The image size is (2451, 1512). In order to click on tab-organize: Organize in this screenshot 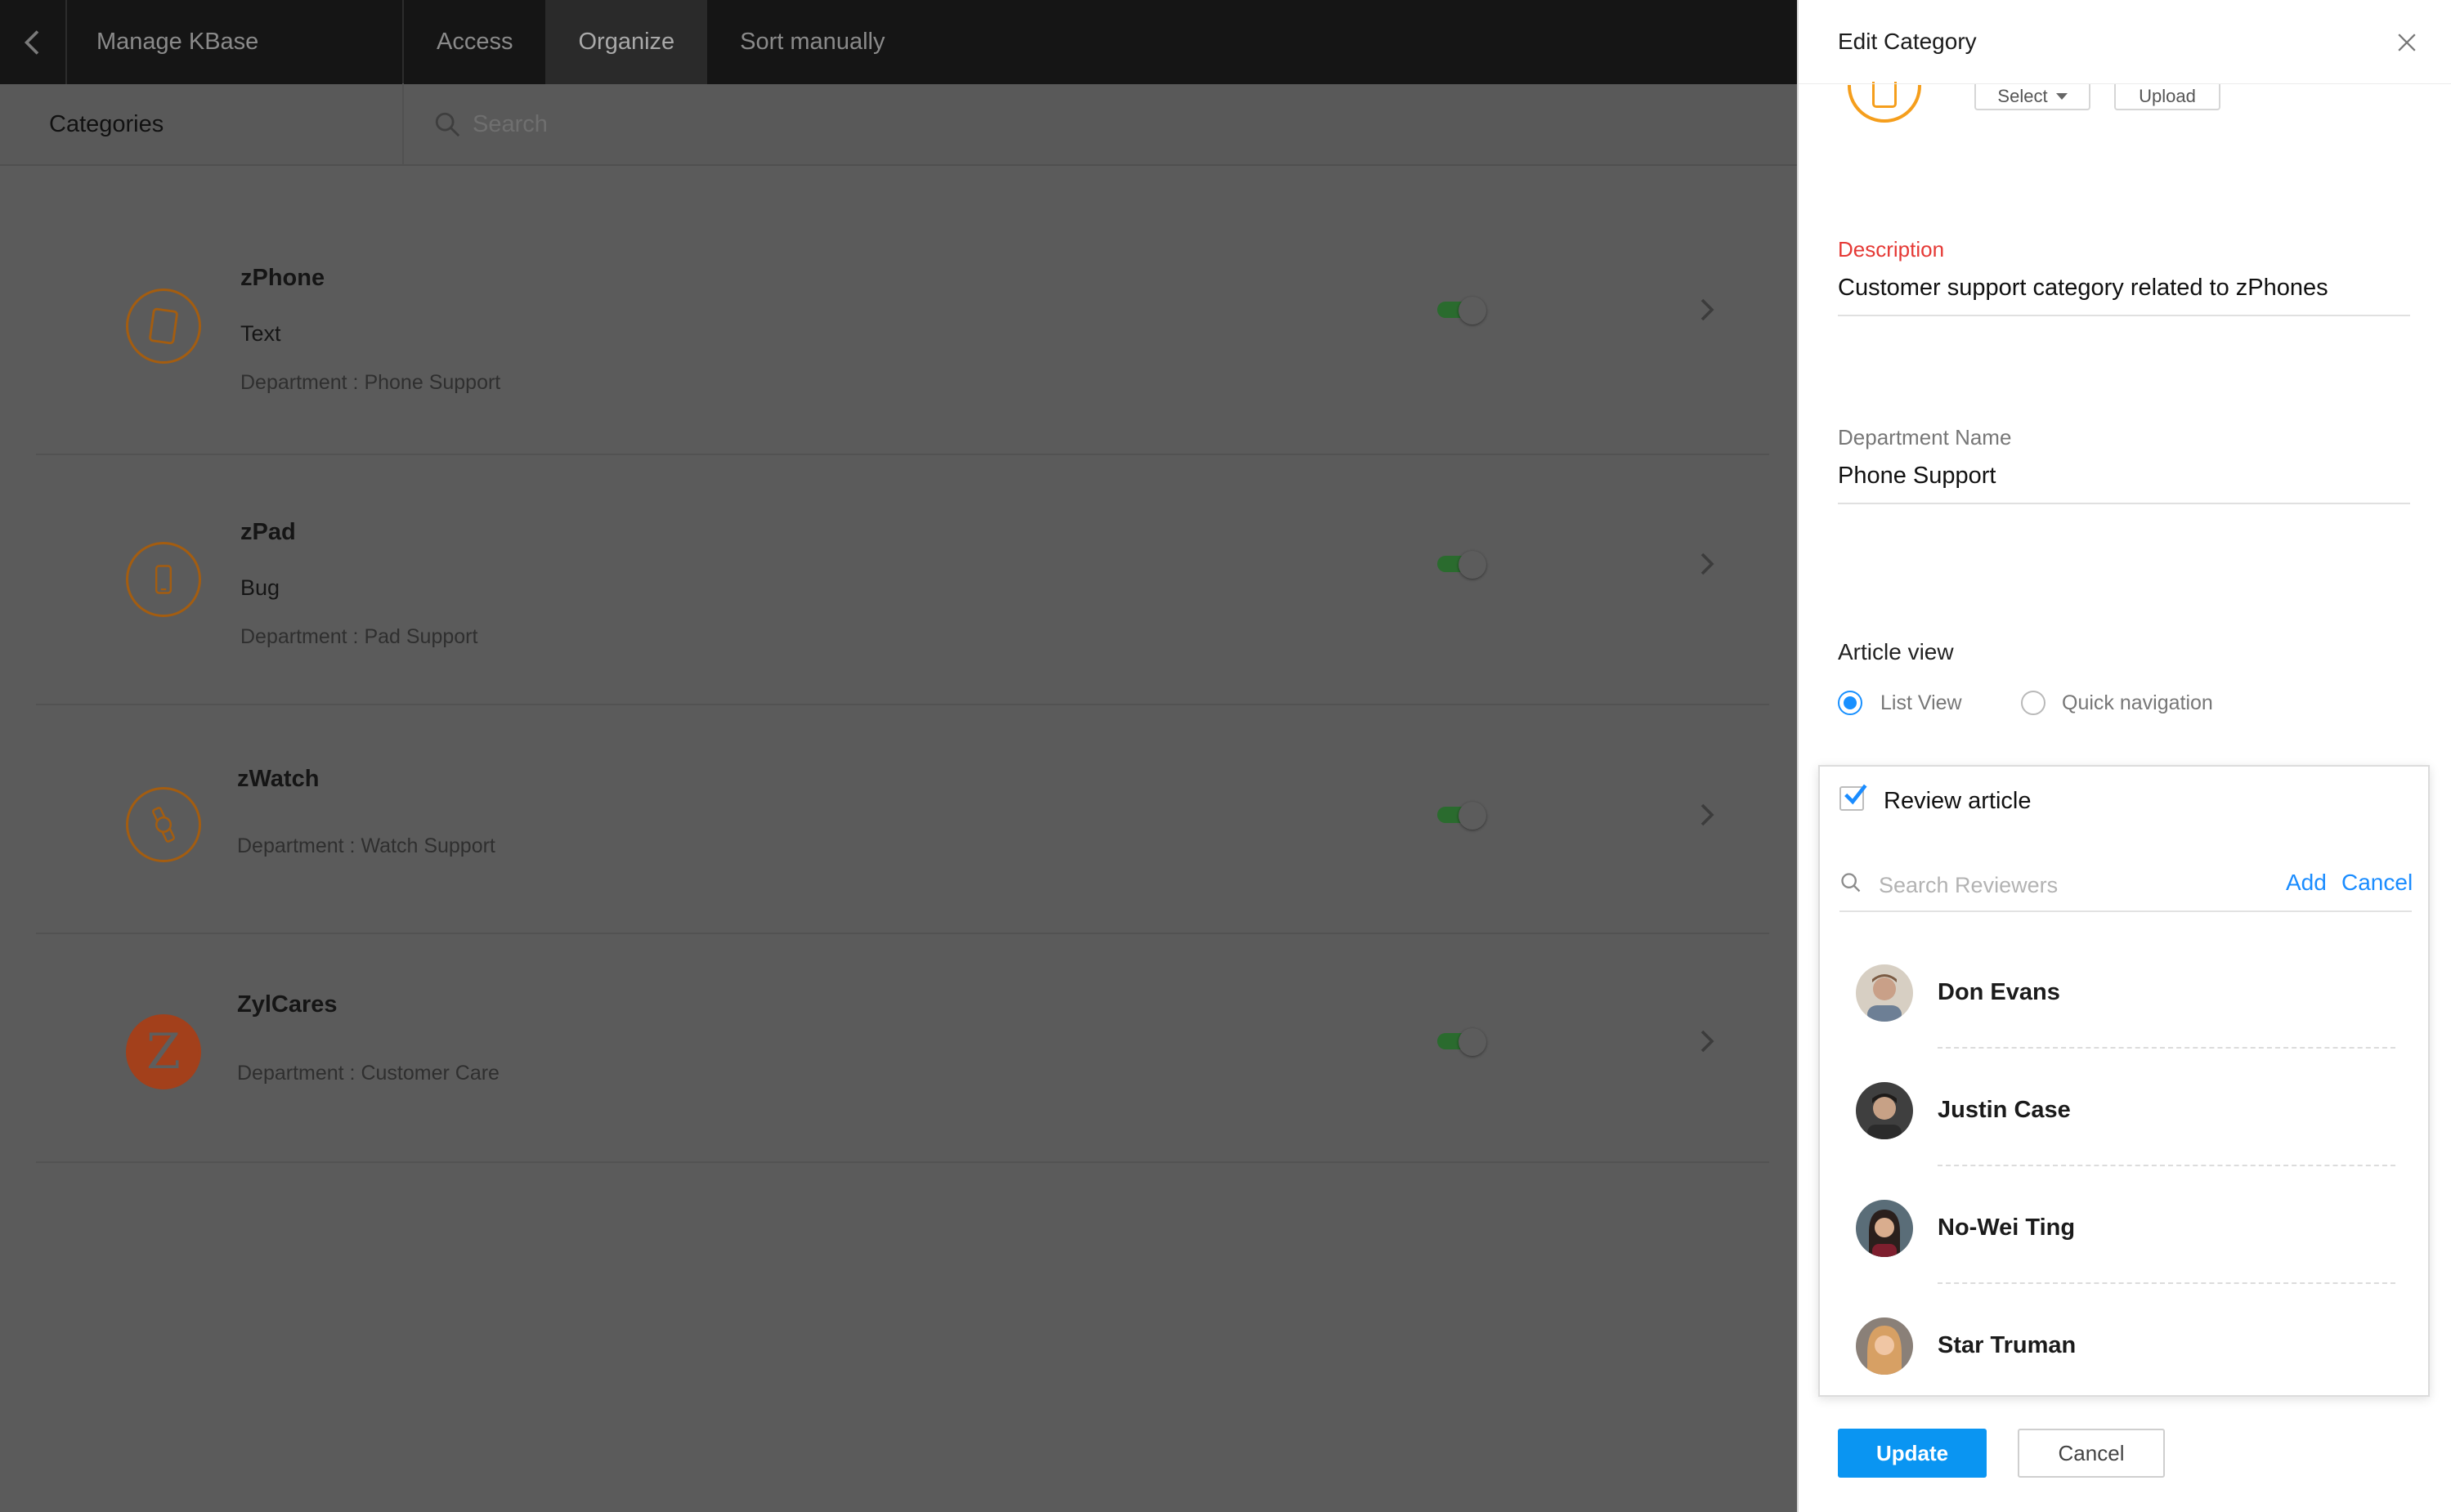, I will do `click(626, 42)`.